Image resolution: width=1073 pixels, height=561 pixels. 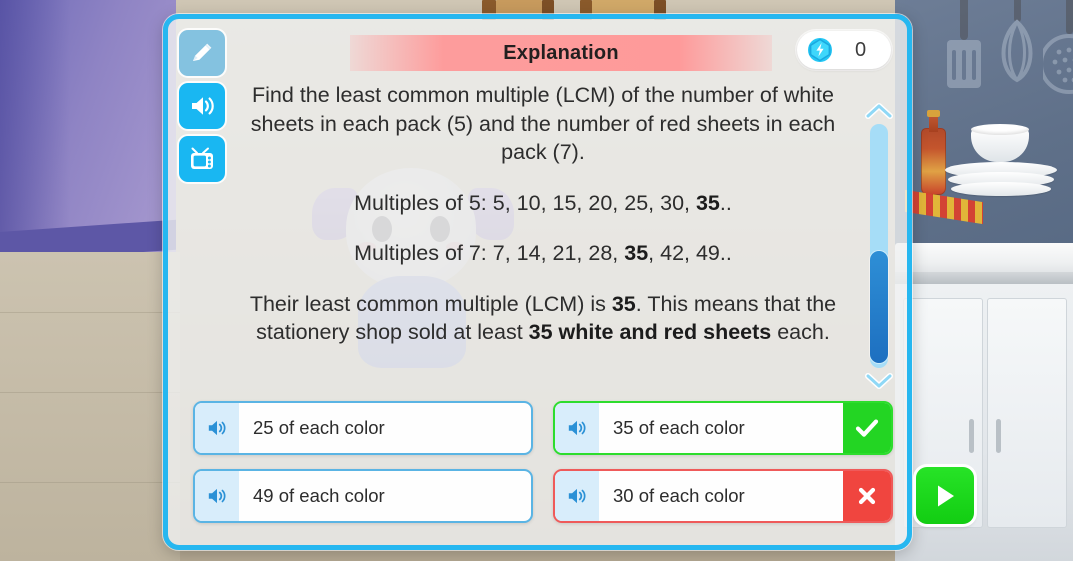 I want to click on check-icon, so click(x=867, y=428).